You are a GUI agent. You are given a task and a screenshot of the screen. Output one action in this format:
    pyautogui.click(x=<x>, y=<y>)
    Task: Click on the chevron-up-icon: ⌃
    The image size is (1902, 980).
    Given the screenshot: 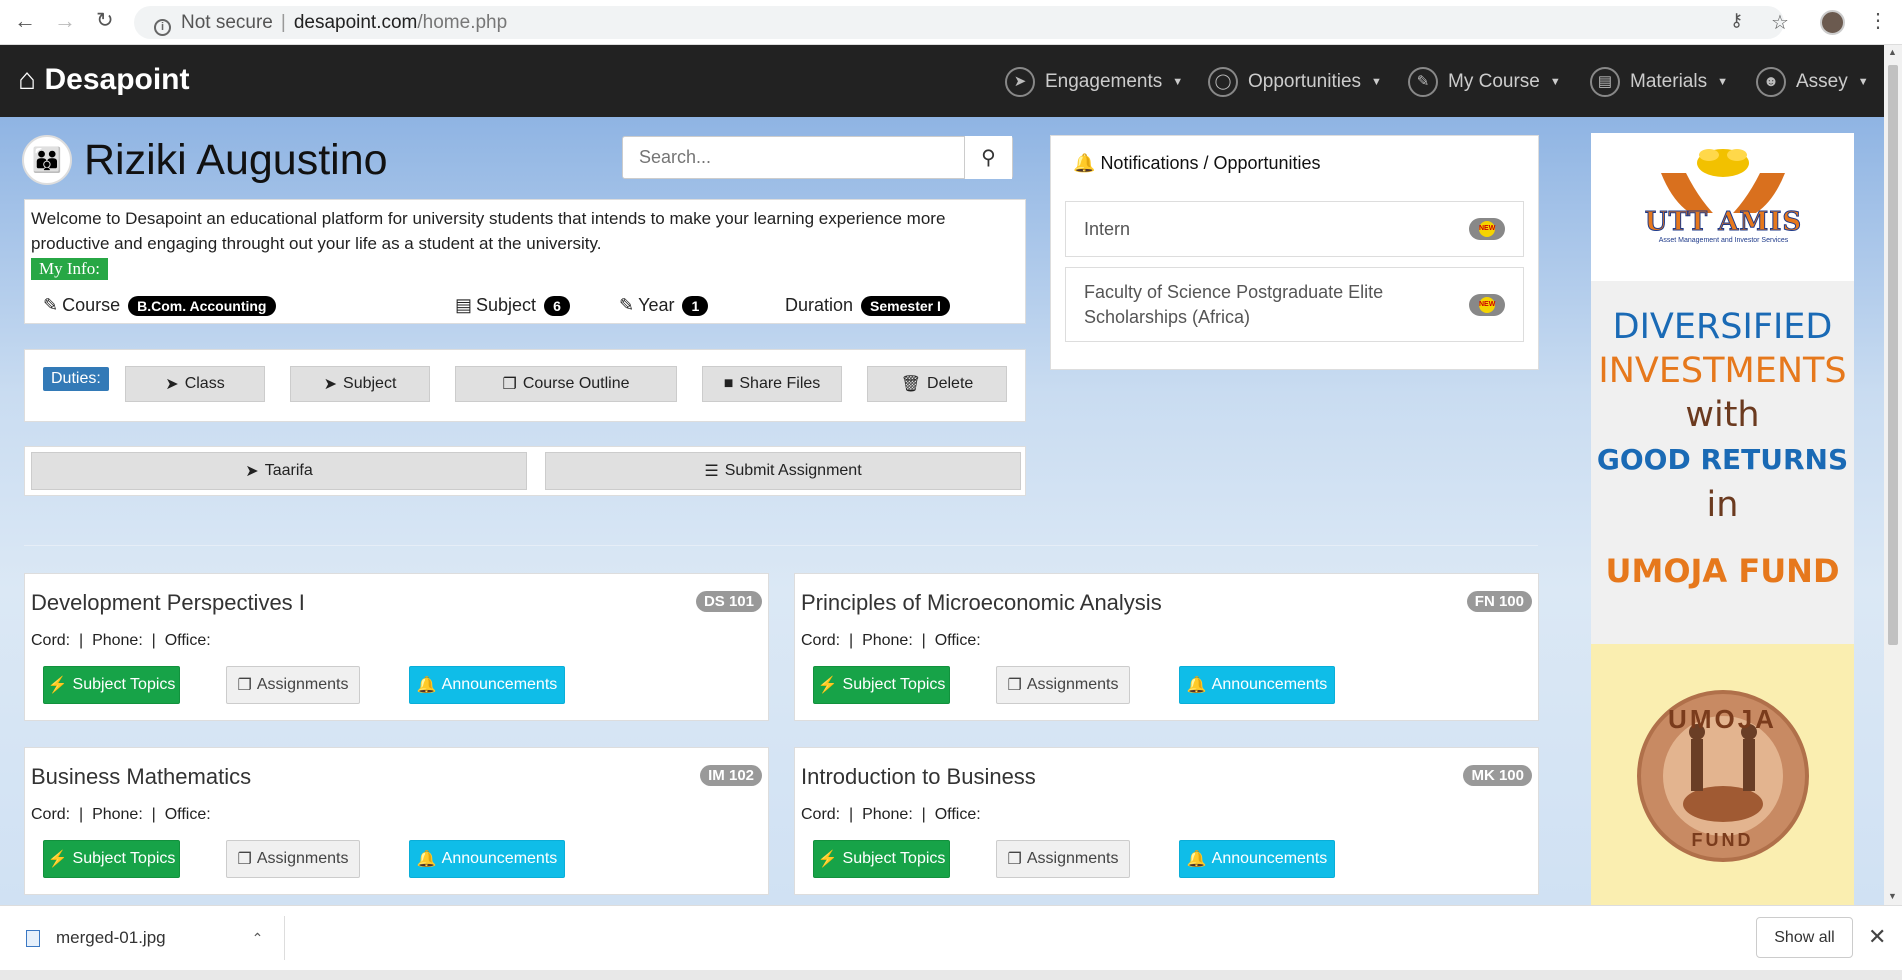 What is the action you would take?
    pyautogui.click(x=258, y=938)
    